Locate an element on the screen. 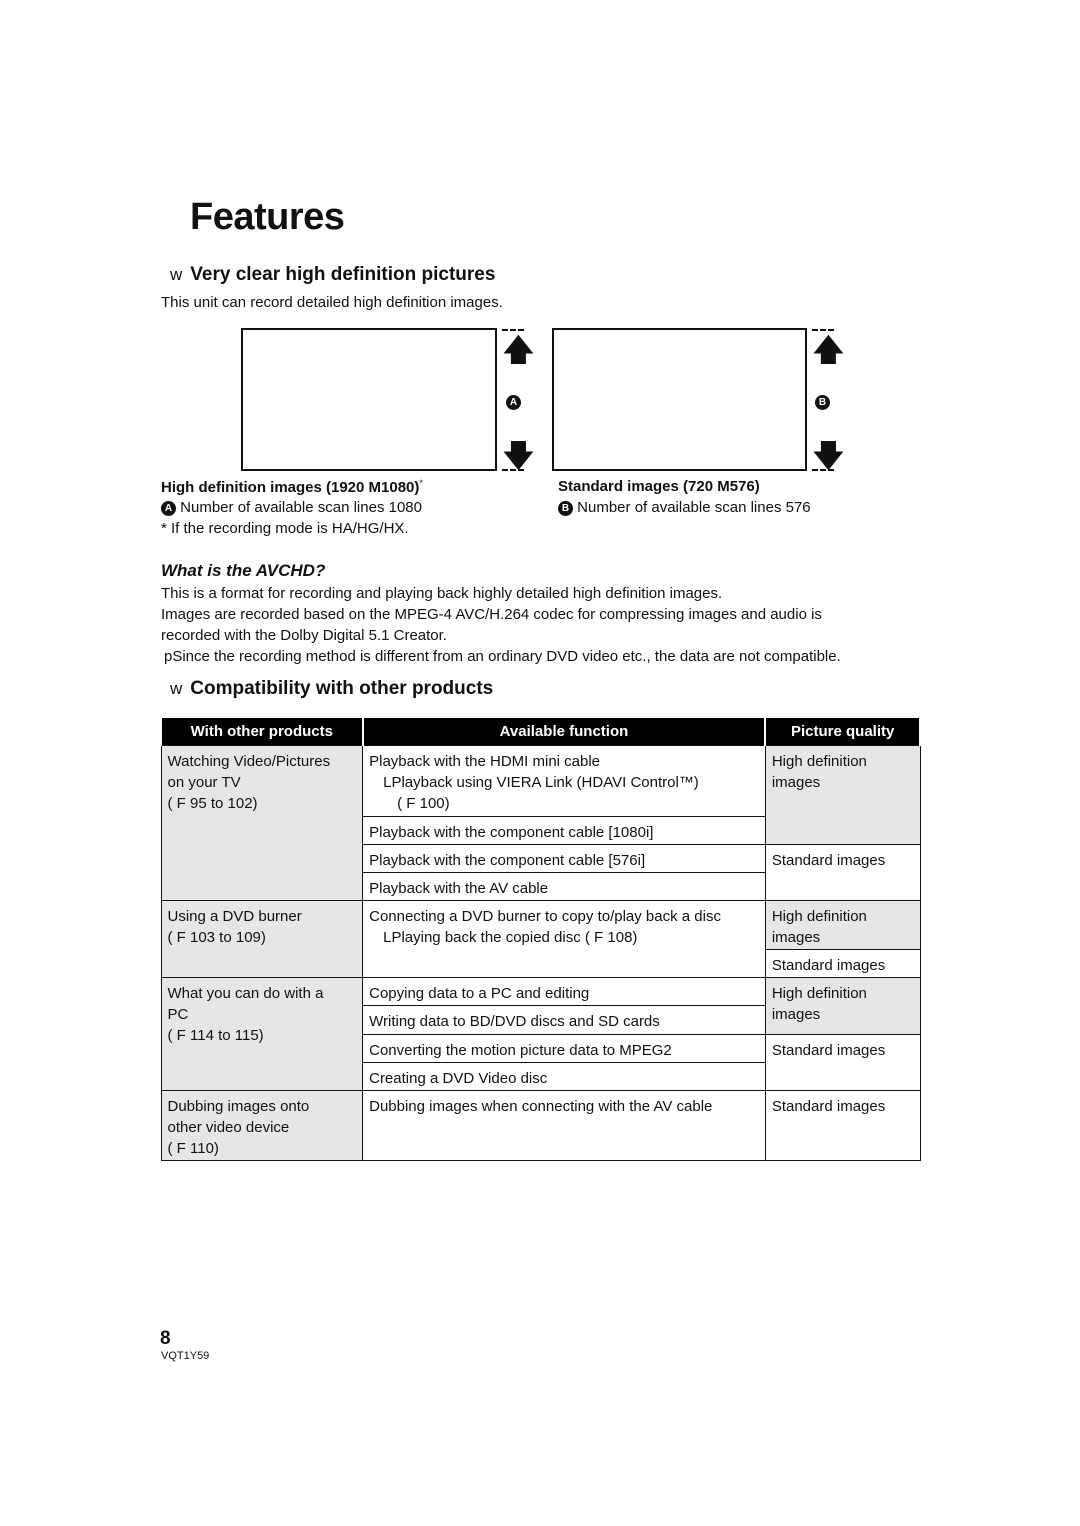 Image resolution: width=1080 pixels, height=1526 pixels. hd-frame-diagram is located at coordinates (369, 399).